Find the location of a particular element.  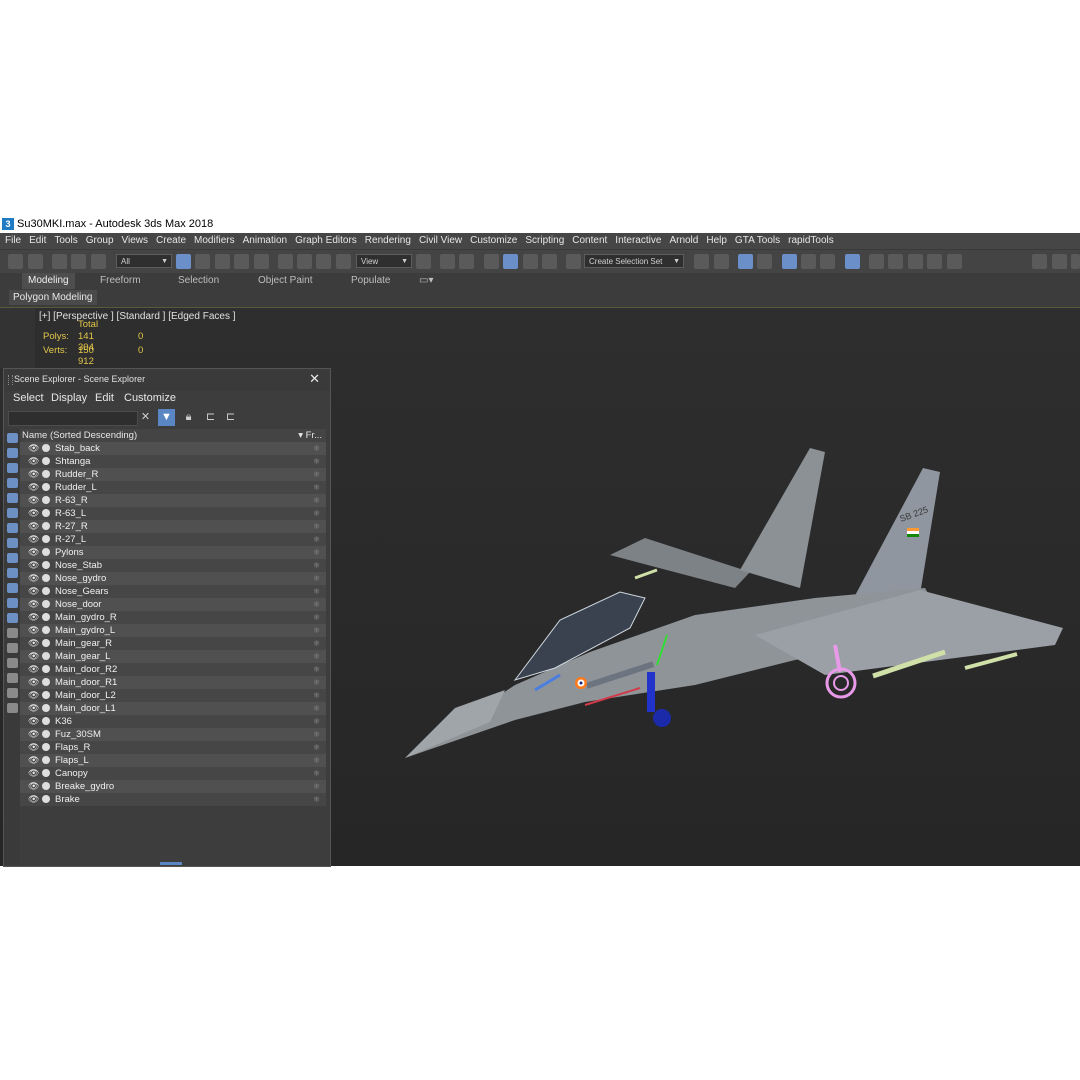

display-groups-icon is located at coordinates (12, 543).